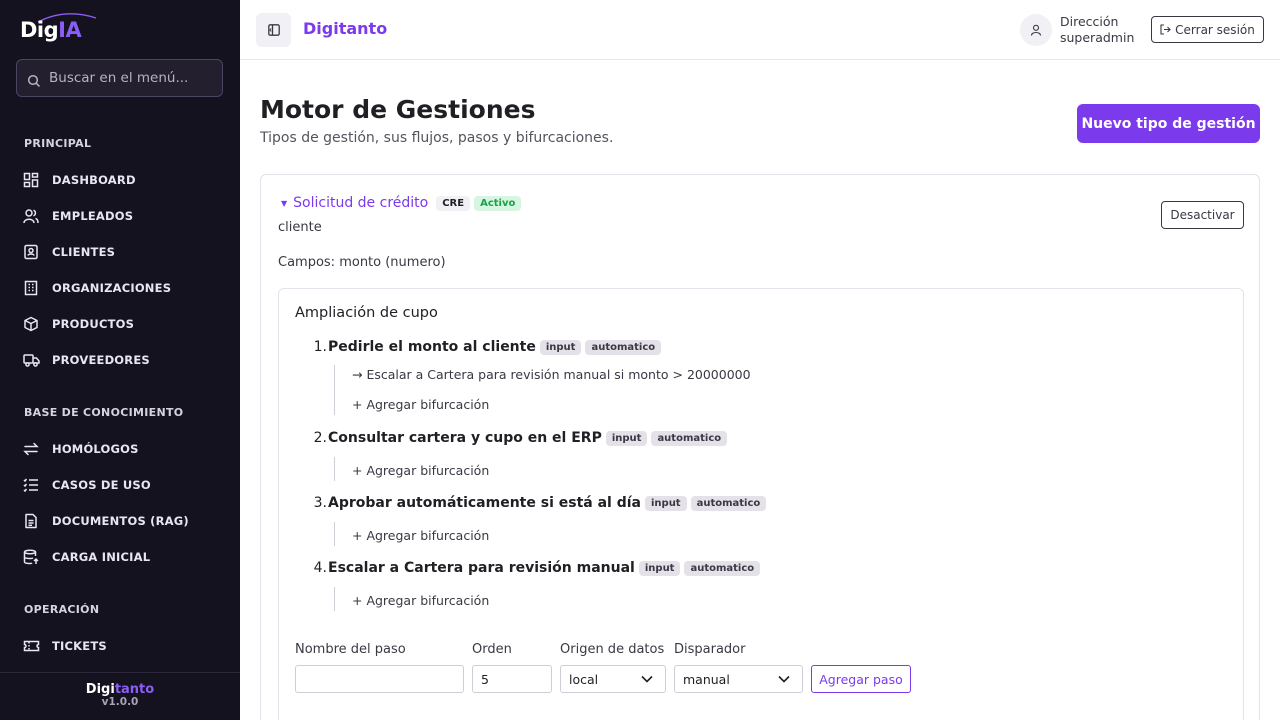  I want to click on data-source-label: Origen de datos, so click(612, 649).